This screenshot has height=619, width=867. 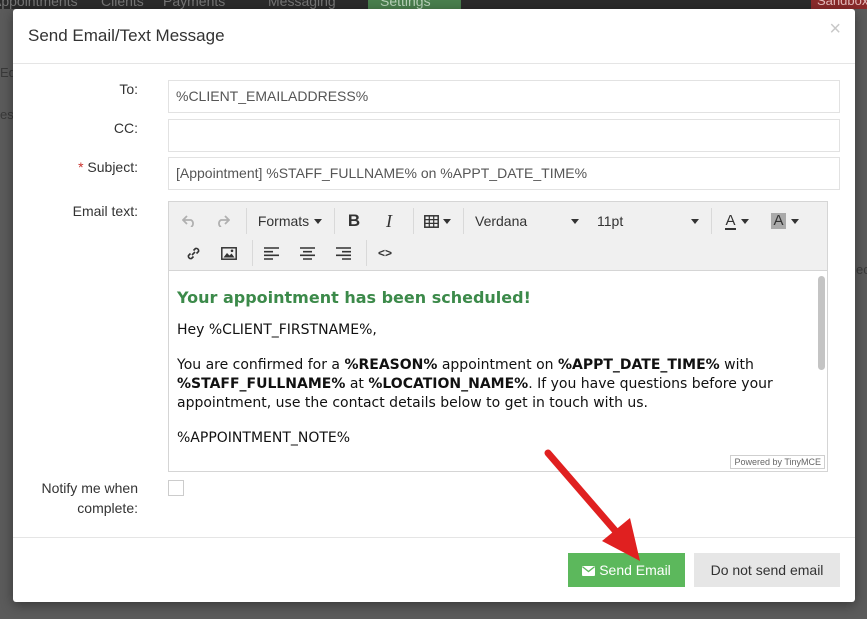 I want to click on nav-sandbox-badge: Sandbox, so click(x=839, y=4).